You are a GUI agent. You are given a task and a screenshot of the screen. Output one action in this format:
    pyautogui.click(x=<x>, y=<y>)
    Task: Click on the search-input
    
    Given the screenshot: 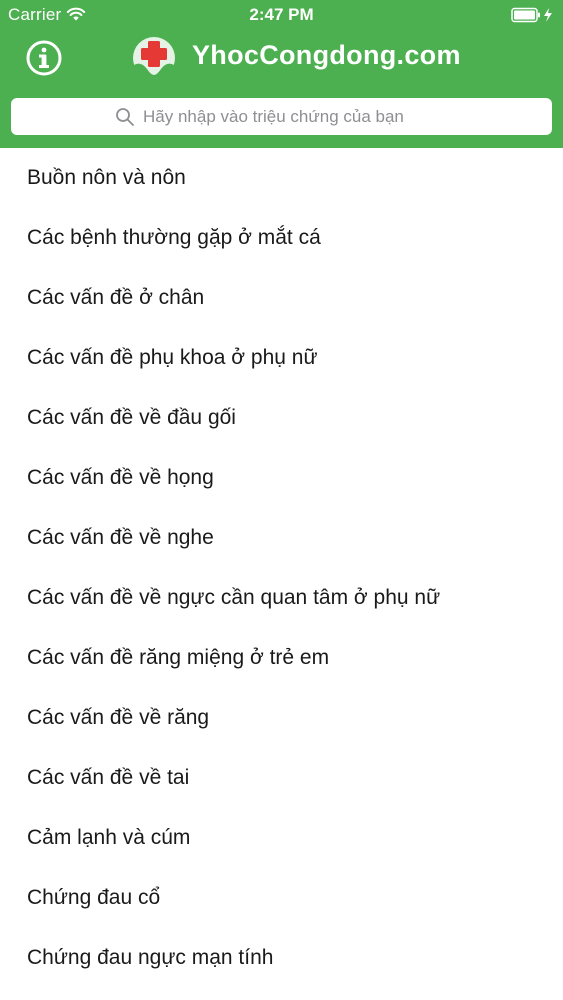 What is the action you would take?
    pyautogui.click(x=338, y=116)
    